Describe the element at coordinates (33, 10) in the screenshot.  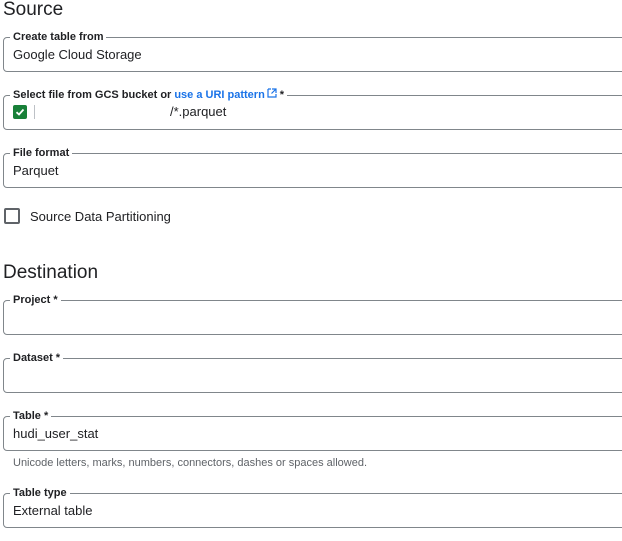
I see `source-section-title: Source` at that location.